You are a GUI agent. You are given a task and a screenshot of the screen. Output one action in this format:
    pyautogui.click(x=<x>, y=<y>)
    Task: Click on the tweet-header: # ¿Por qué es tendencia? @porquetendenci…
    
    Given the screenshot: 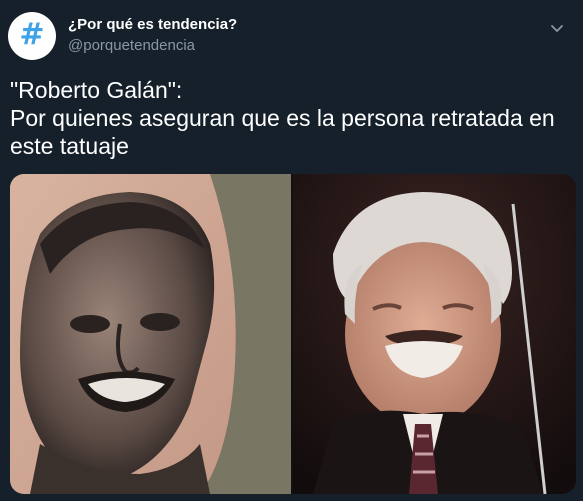 What is the action you would take?
    pyautogui.click(x=289, y=35)
    